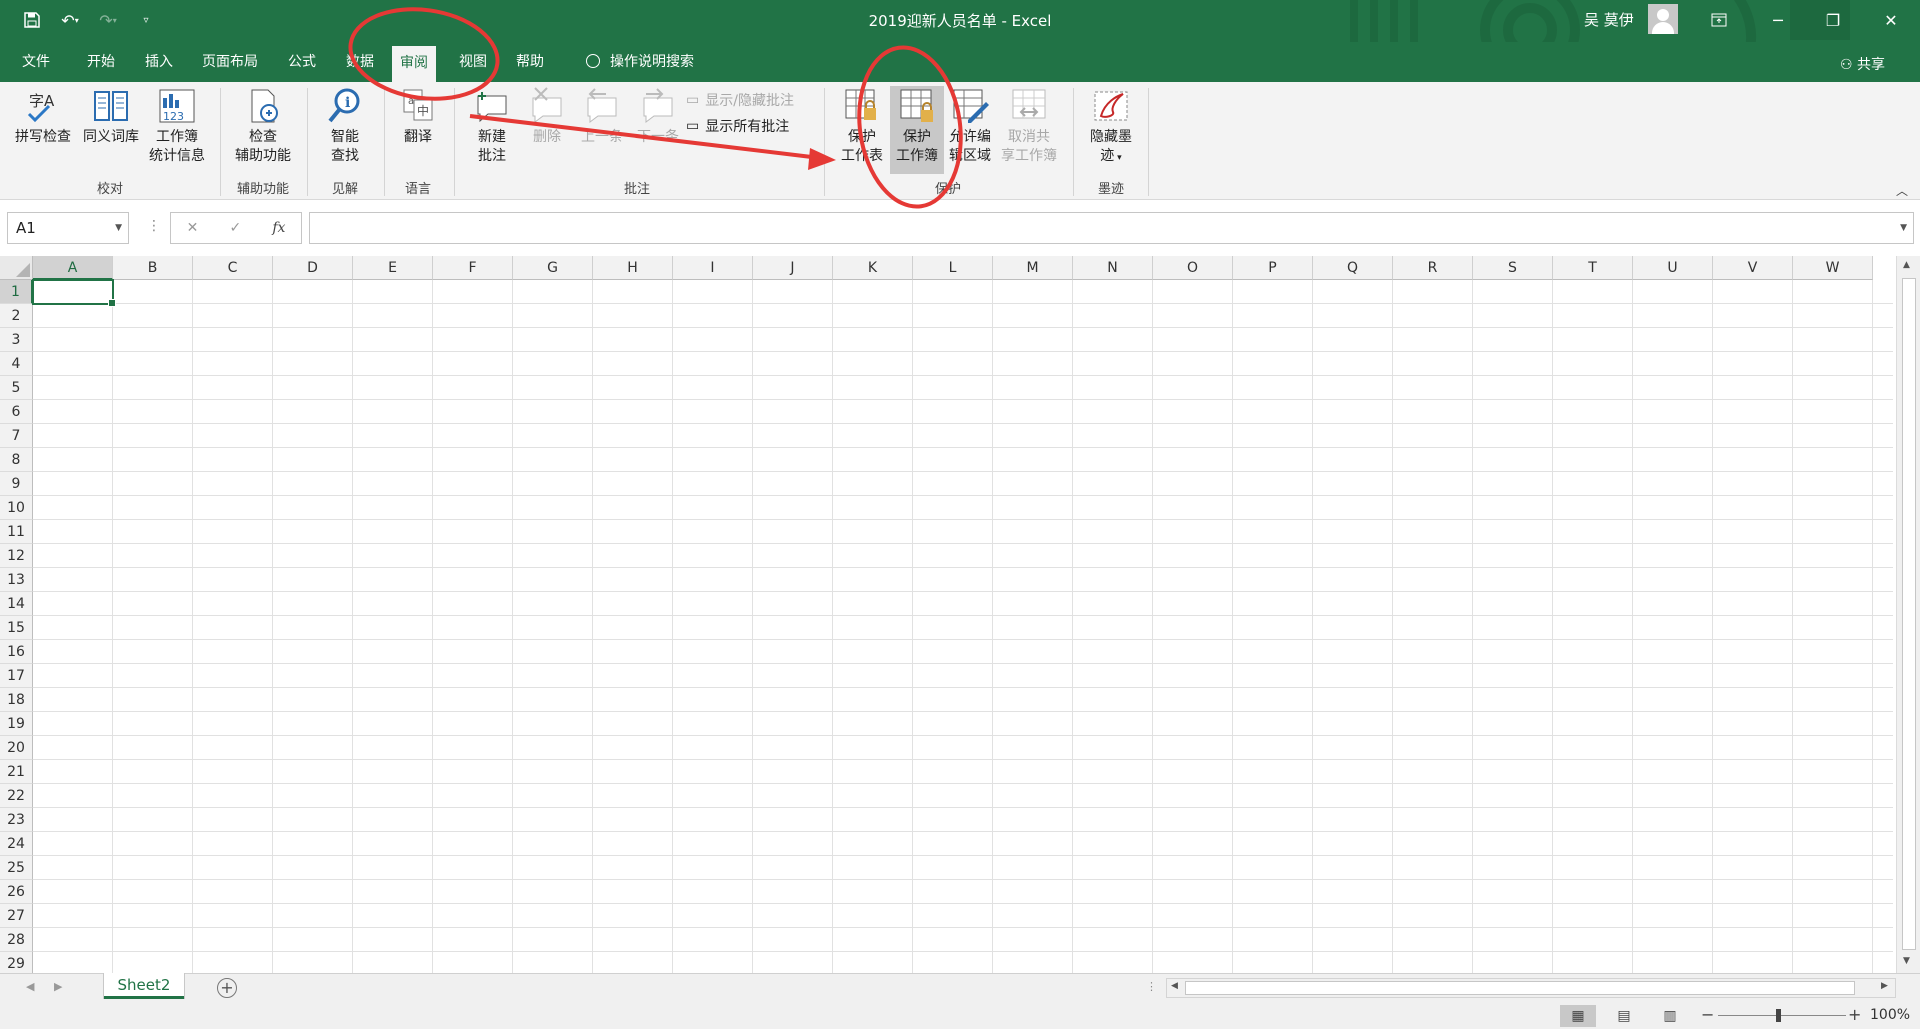  What do you see at coordinates (1906, 265) in the screenshot?
I see `scroll-up-icon: ▲` at bounding box center [1906, 265].